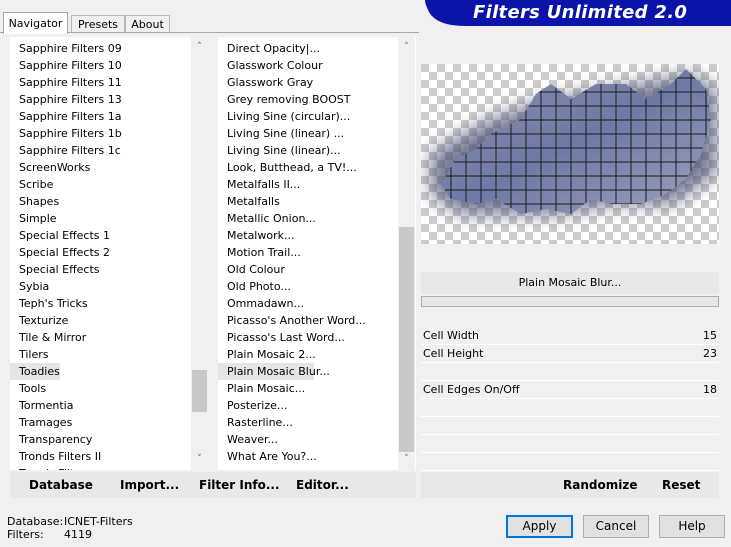 Image resolution: width=731 pixels, height=547 pixels. Describe the element at coordinates (570, 335) in the screenshot. I see `parameter-row: Cell Width 15` at that location.